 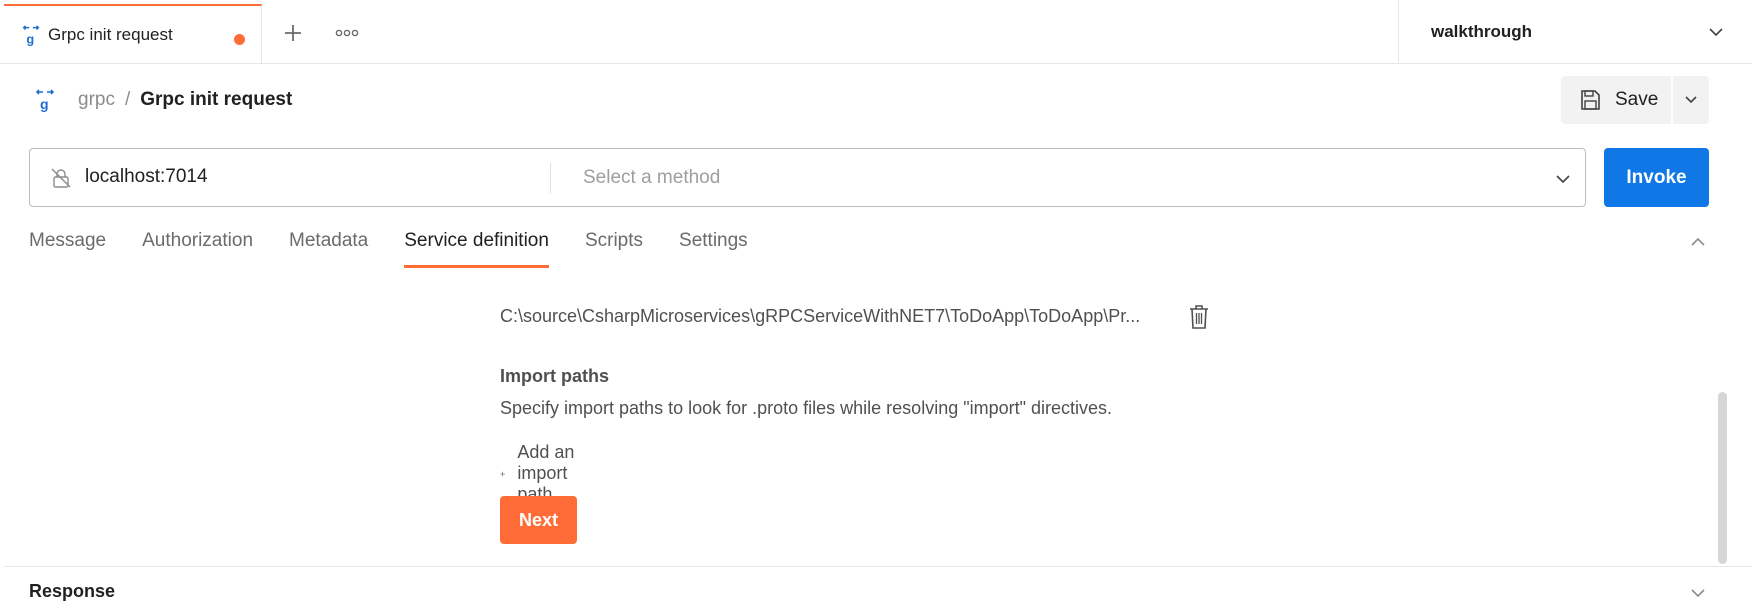 What do you see at coordinates (197, 249) in the screenshot?
I see `tab-authorization: Authorization` at bounding box center [197, 249].